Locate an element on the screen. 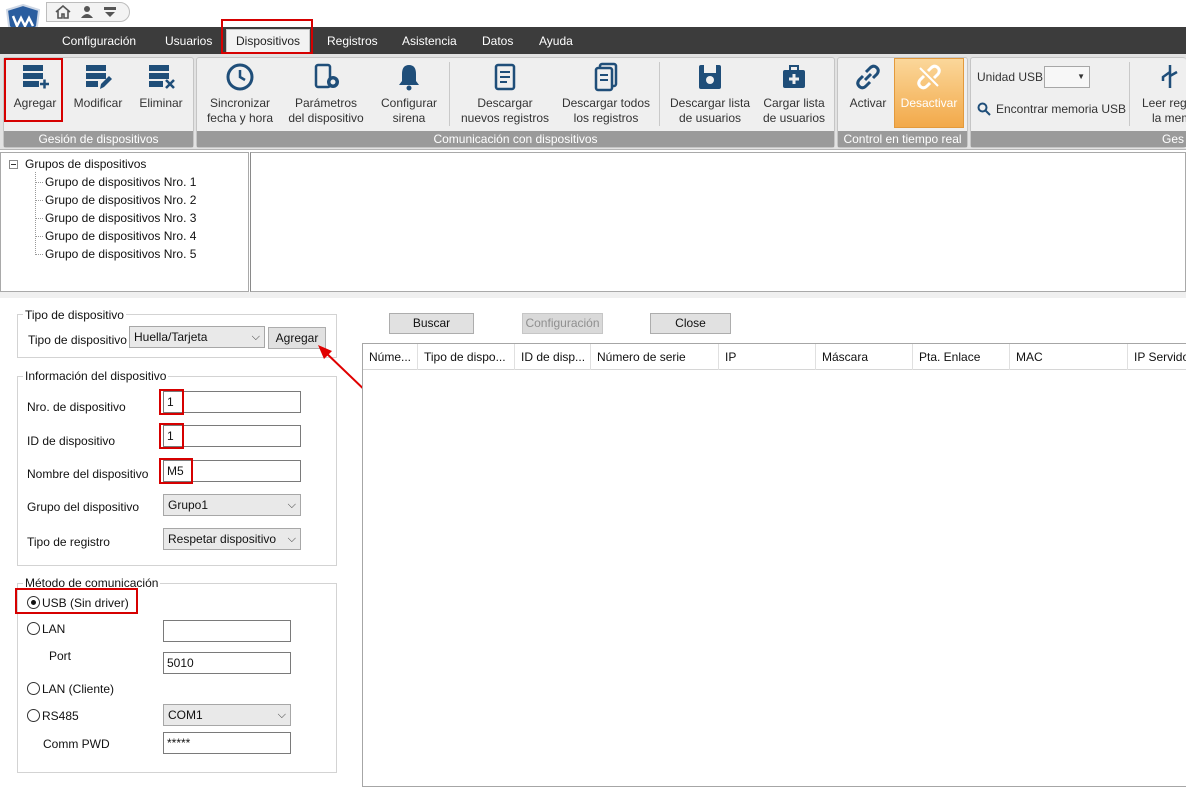 The width and height of the screenshot is (1186, 787). download-new-label-2: nuevos registros is located at coordinates (505, 118).